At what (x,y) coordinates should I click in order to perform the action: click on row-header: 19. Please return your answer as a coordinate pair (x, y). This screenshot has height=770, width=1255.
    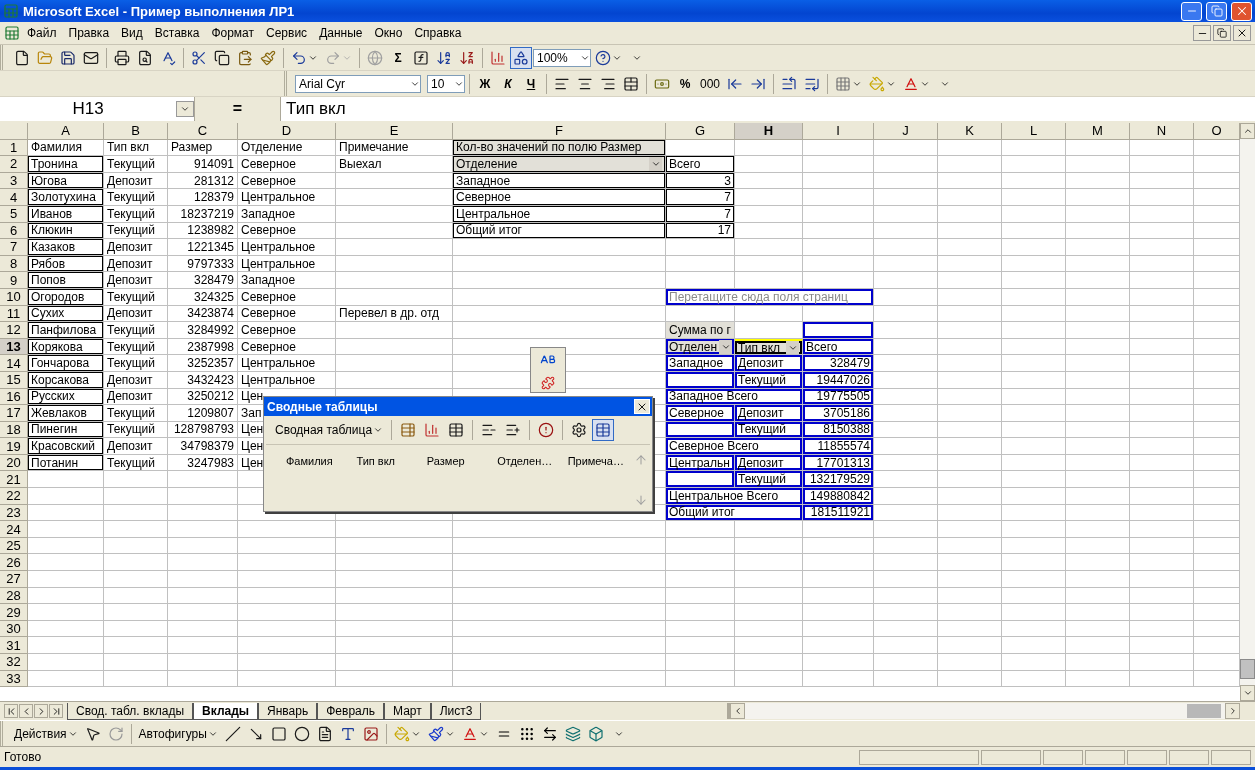
    Looking at the image, I should click on (14, 446).